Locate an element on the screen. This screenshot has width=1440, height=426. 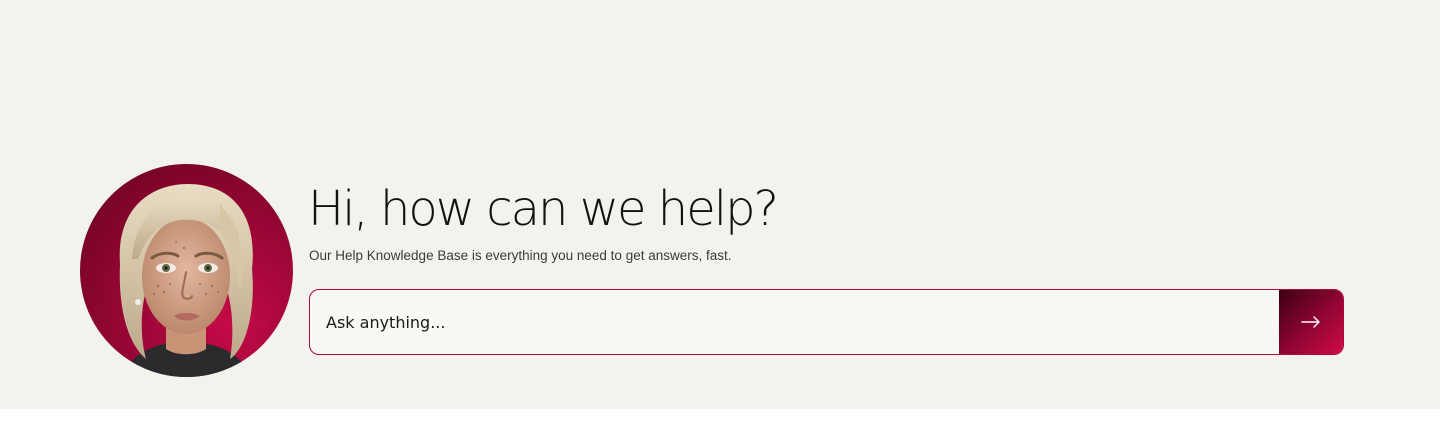
search-input is located at coordinates (794, 322).